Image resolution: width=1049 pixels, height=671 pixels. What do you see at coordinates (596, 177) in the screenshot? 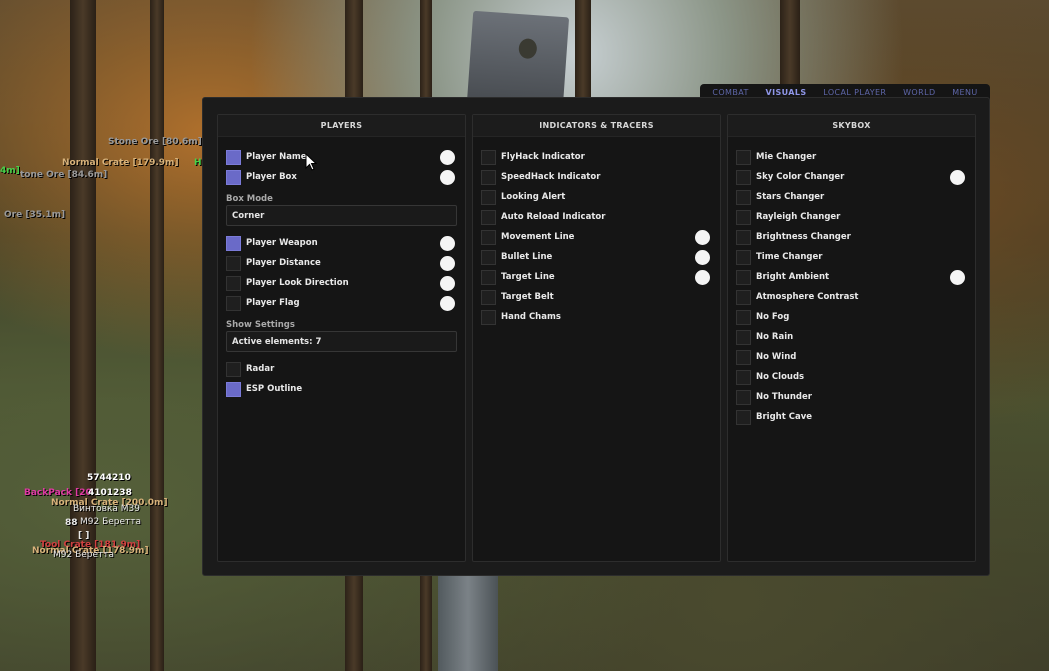
I see `speedhack-indicator-option: SpeedHack Indicator` at bounding box center [596, 177].